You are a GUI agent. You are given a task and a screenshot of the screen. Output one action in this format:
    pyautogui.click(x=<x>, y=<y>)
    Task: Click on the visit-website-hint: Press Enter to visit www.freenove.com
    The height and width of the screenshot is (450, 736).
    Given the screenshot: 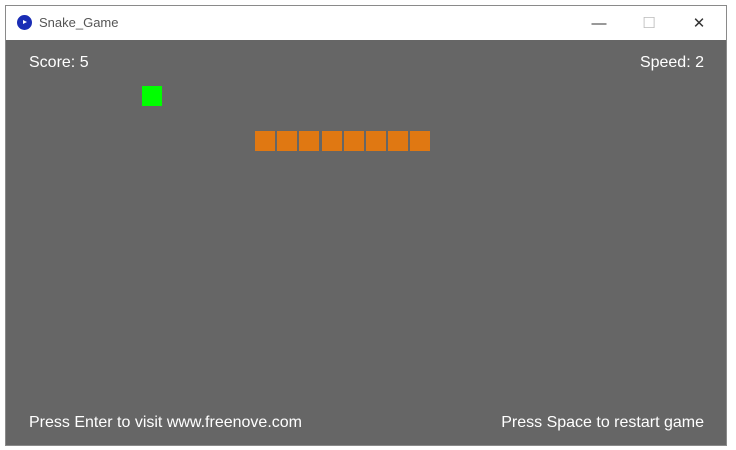 What is the action you would take?
    pyautogui.click(x=165, y=422)
    